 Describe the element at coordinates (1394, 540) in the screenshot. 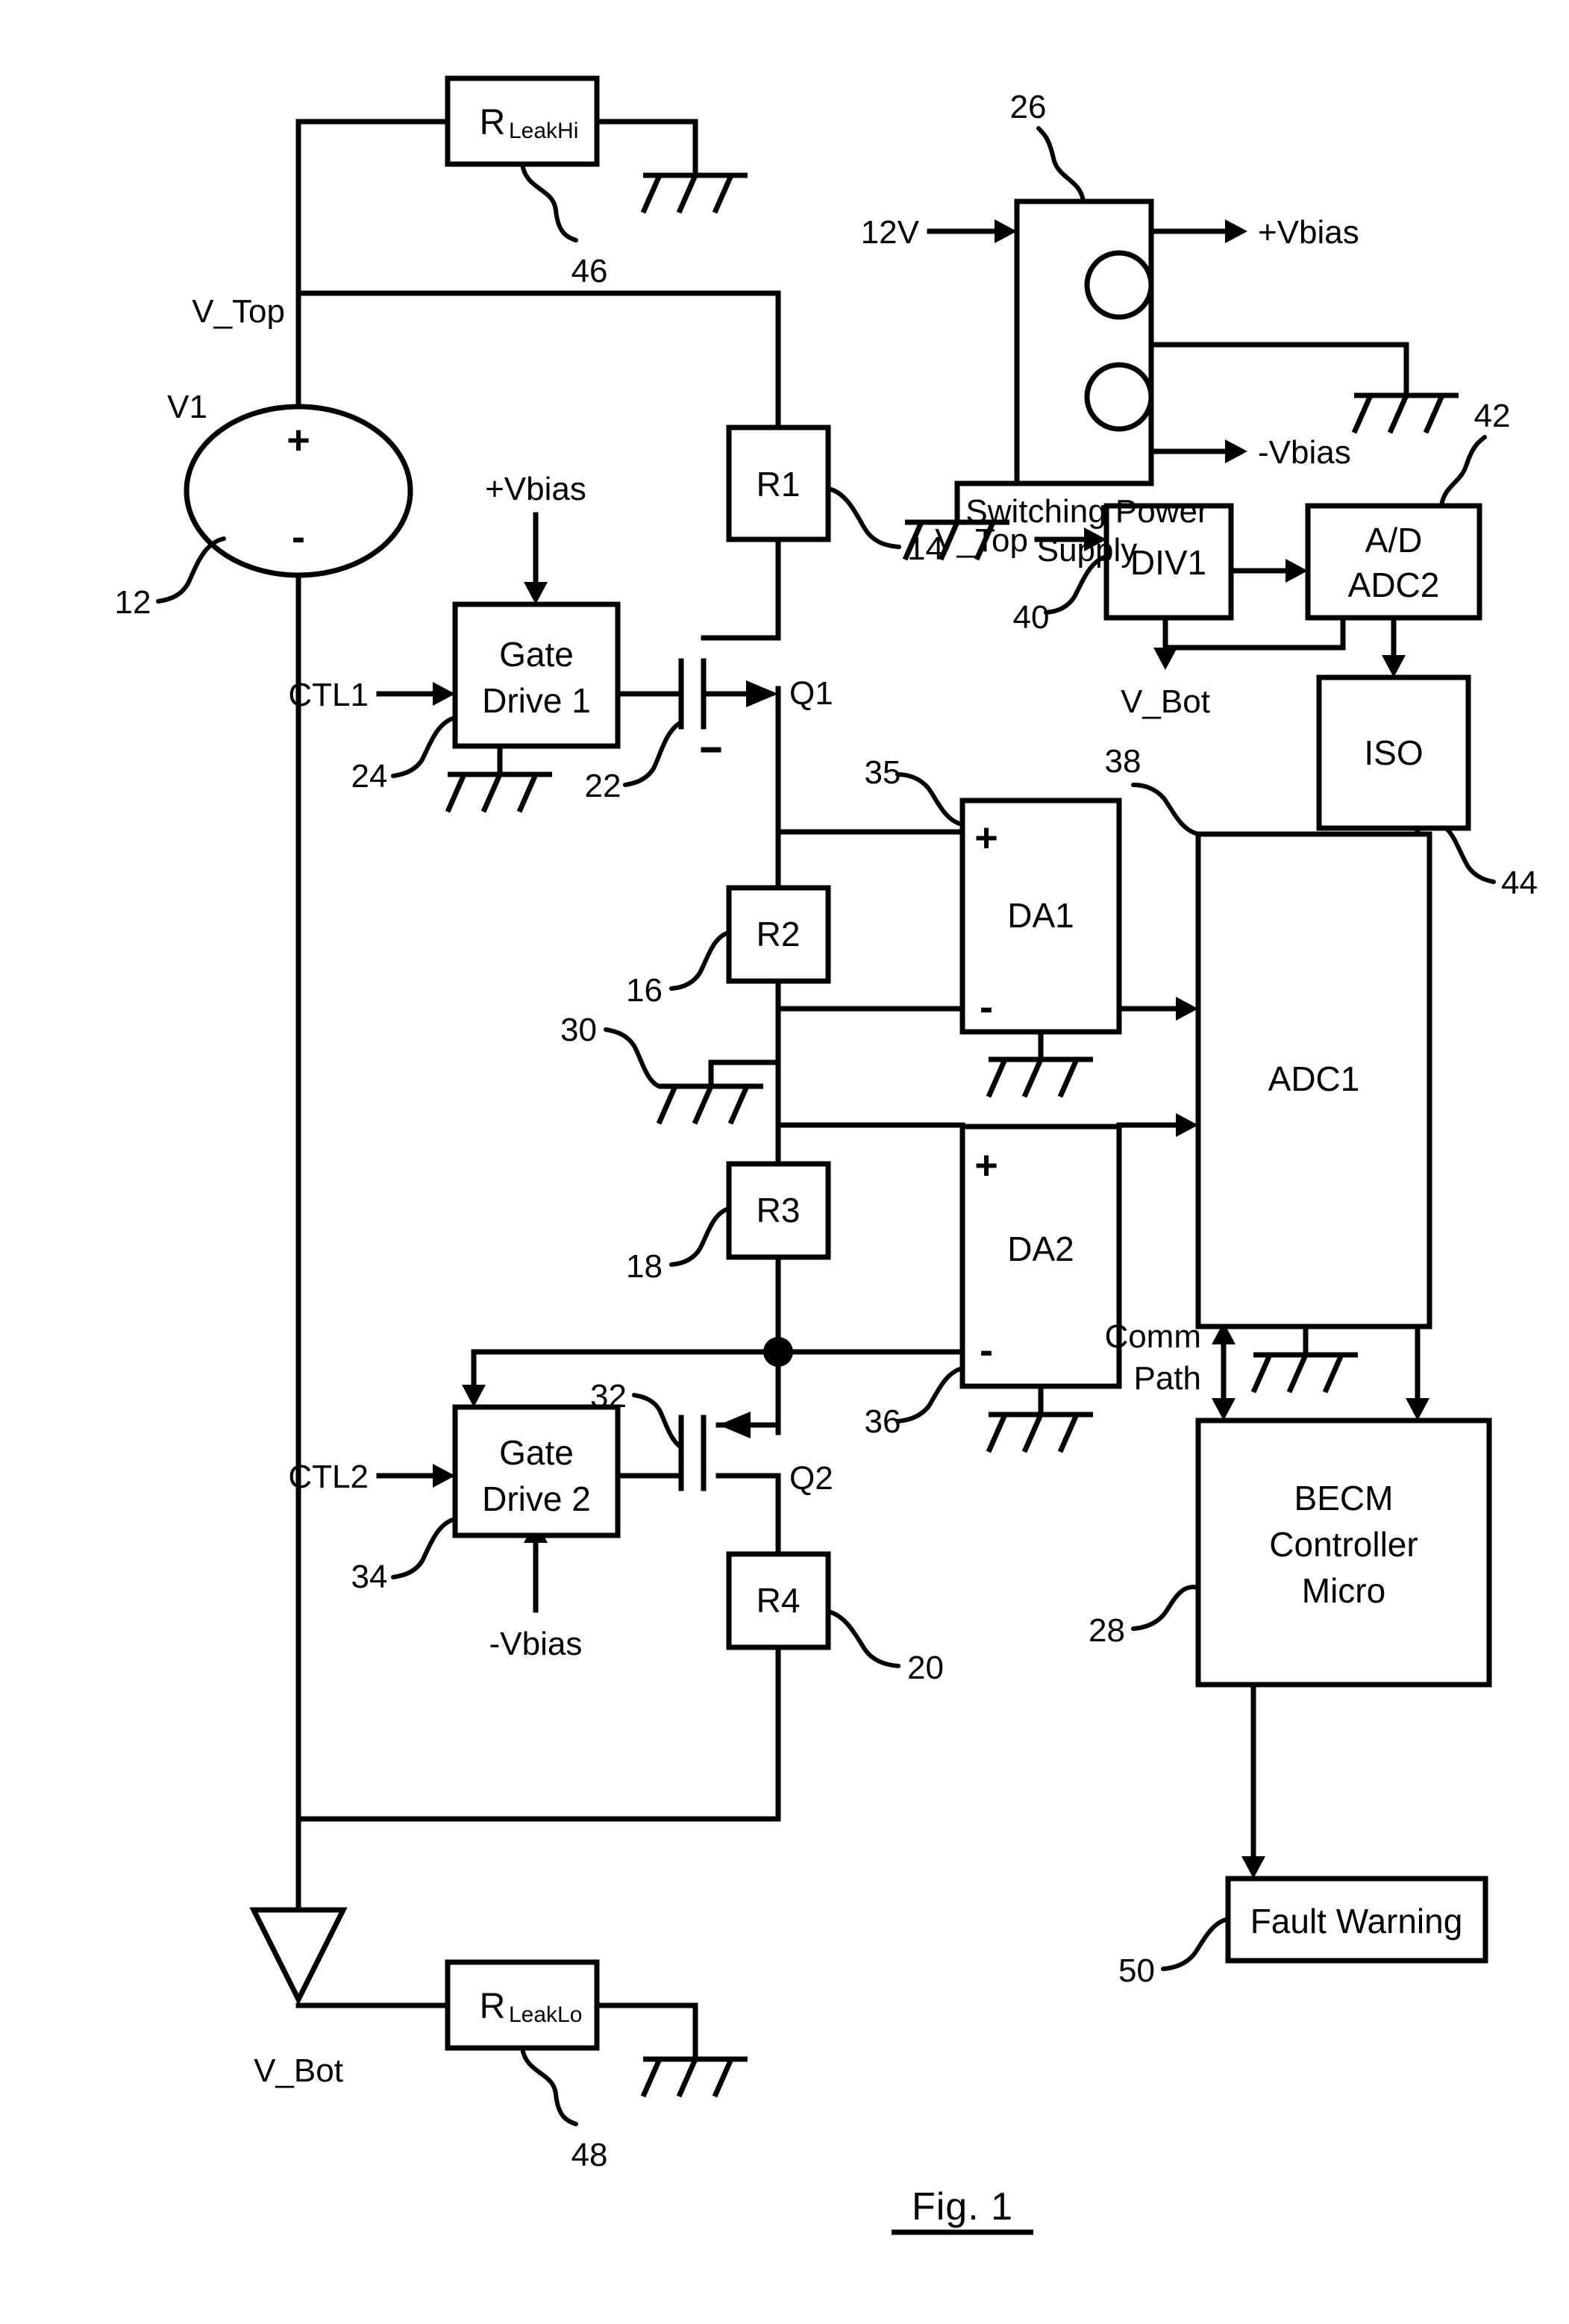

I see `adc2-line1: A/D` at that location.